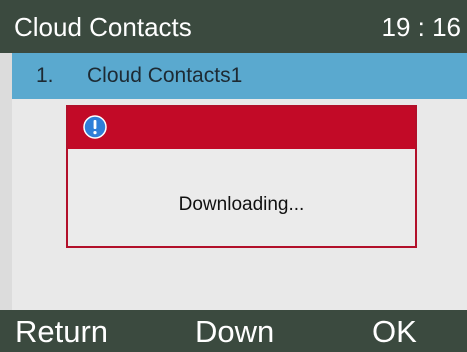  What do you see at coordinates (421, 27) in the screenshot?
I see `clock-time: 19 : 16` at bounding box center [421, 27].